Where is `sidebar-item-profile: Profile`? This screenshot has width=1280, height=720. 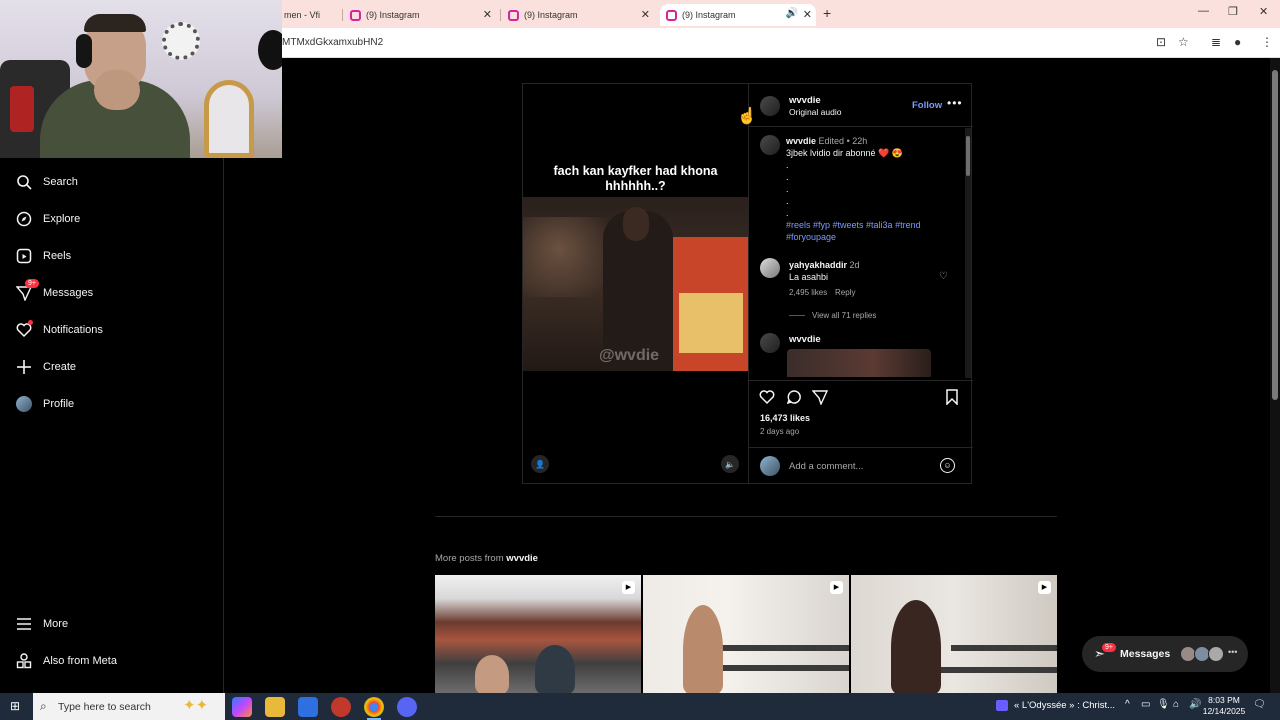 sidebar-item-profile: Profile is located at coordinates (44, 404).